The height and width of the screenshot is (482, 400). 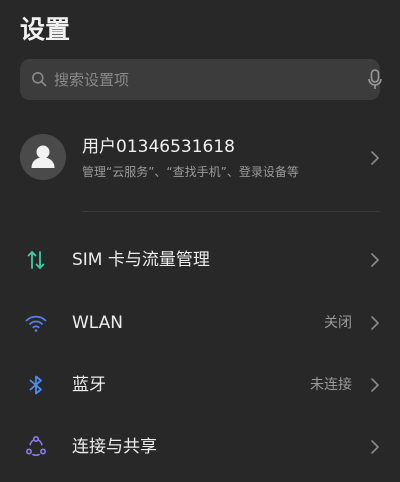 I want to click on setting-item-label: 蓝牙, so click(x=89, y=385).